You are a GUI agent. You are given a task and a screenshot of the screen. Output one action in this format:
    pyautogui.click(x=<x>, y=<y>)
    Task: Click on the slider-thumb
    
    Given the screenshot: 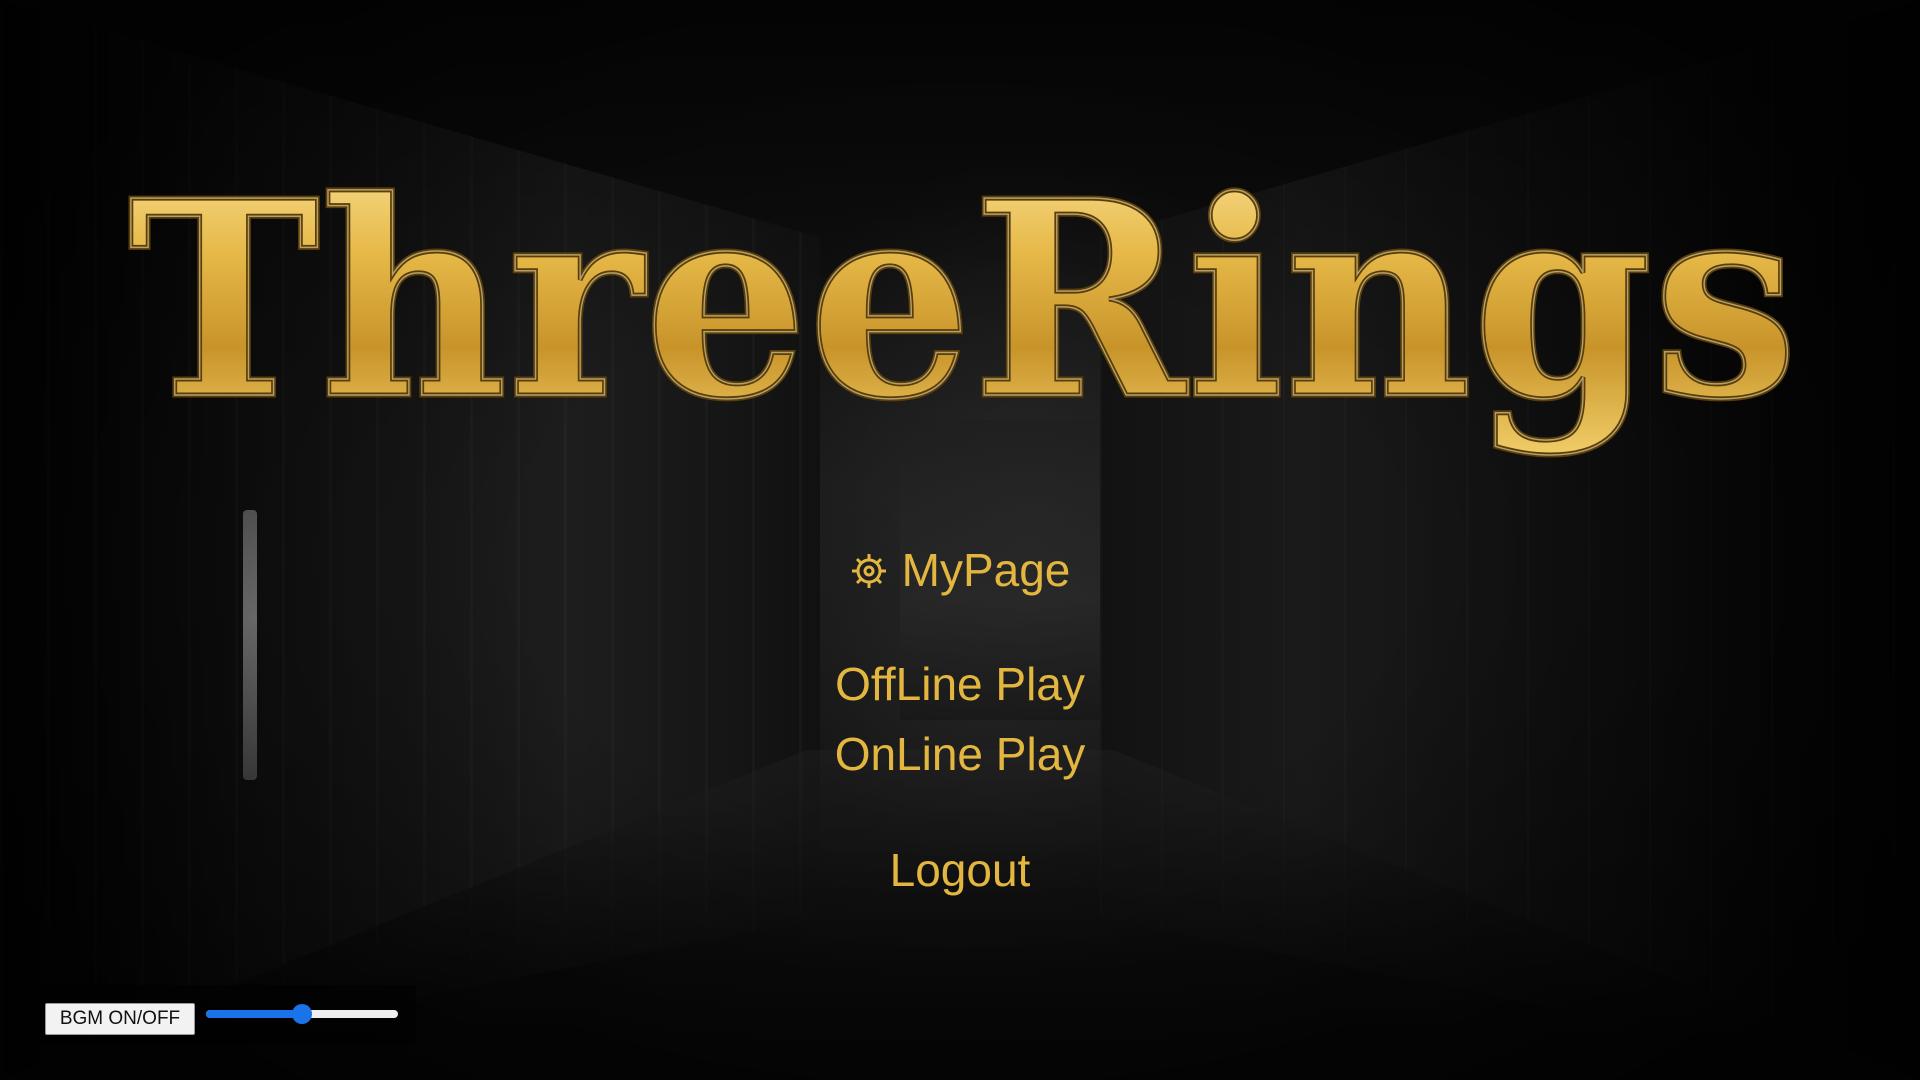 What is the action you would take?
    pyautogui.click(x=302, y=1014)
    